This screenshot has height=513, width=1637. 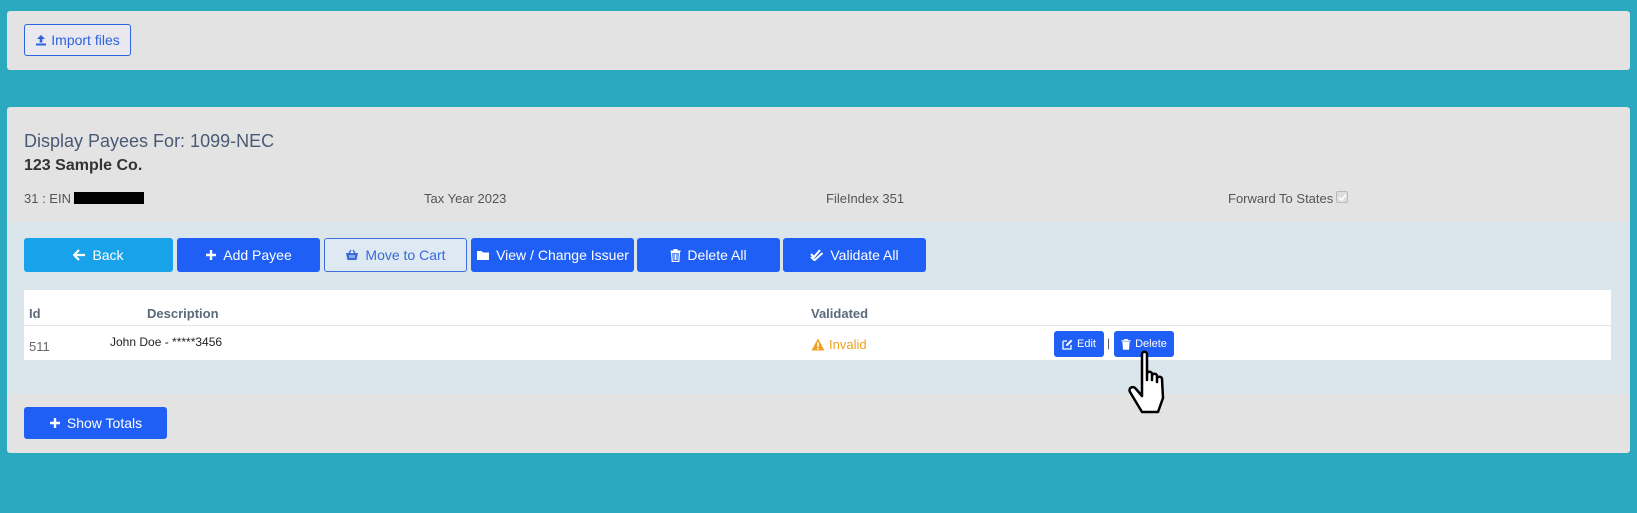 I want to click on edit-label: Edit, so click(x=1086, y=344).